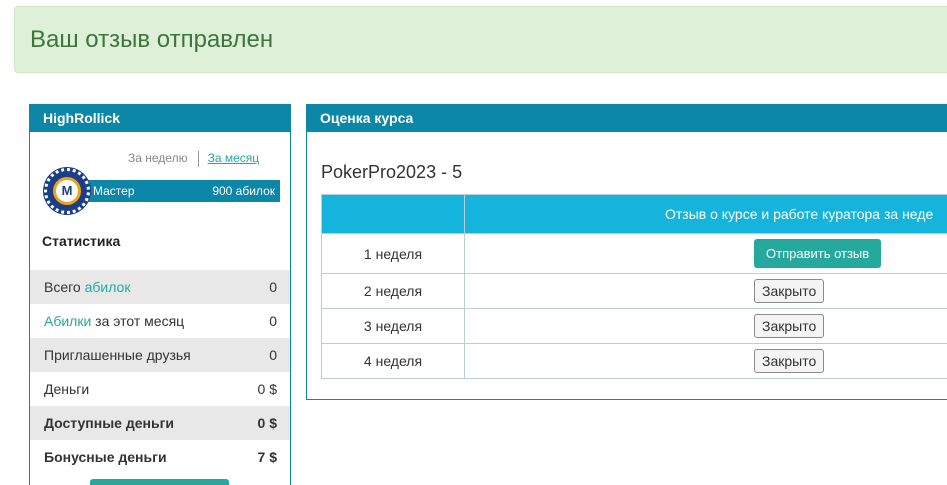 The image size is (947, 485). Describe the element at coordinates (117, 355) in the screenshot. I see `stat-label: Приглашенные друзья` at that location.